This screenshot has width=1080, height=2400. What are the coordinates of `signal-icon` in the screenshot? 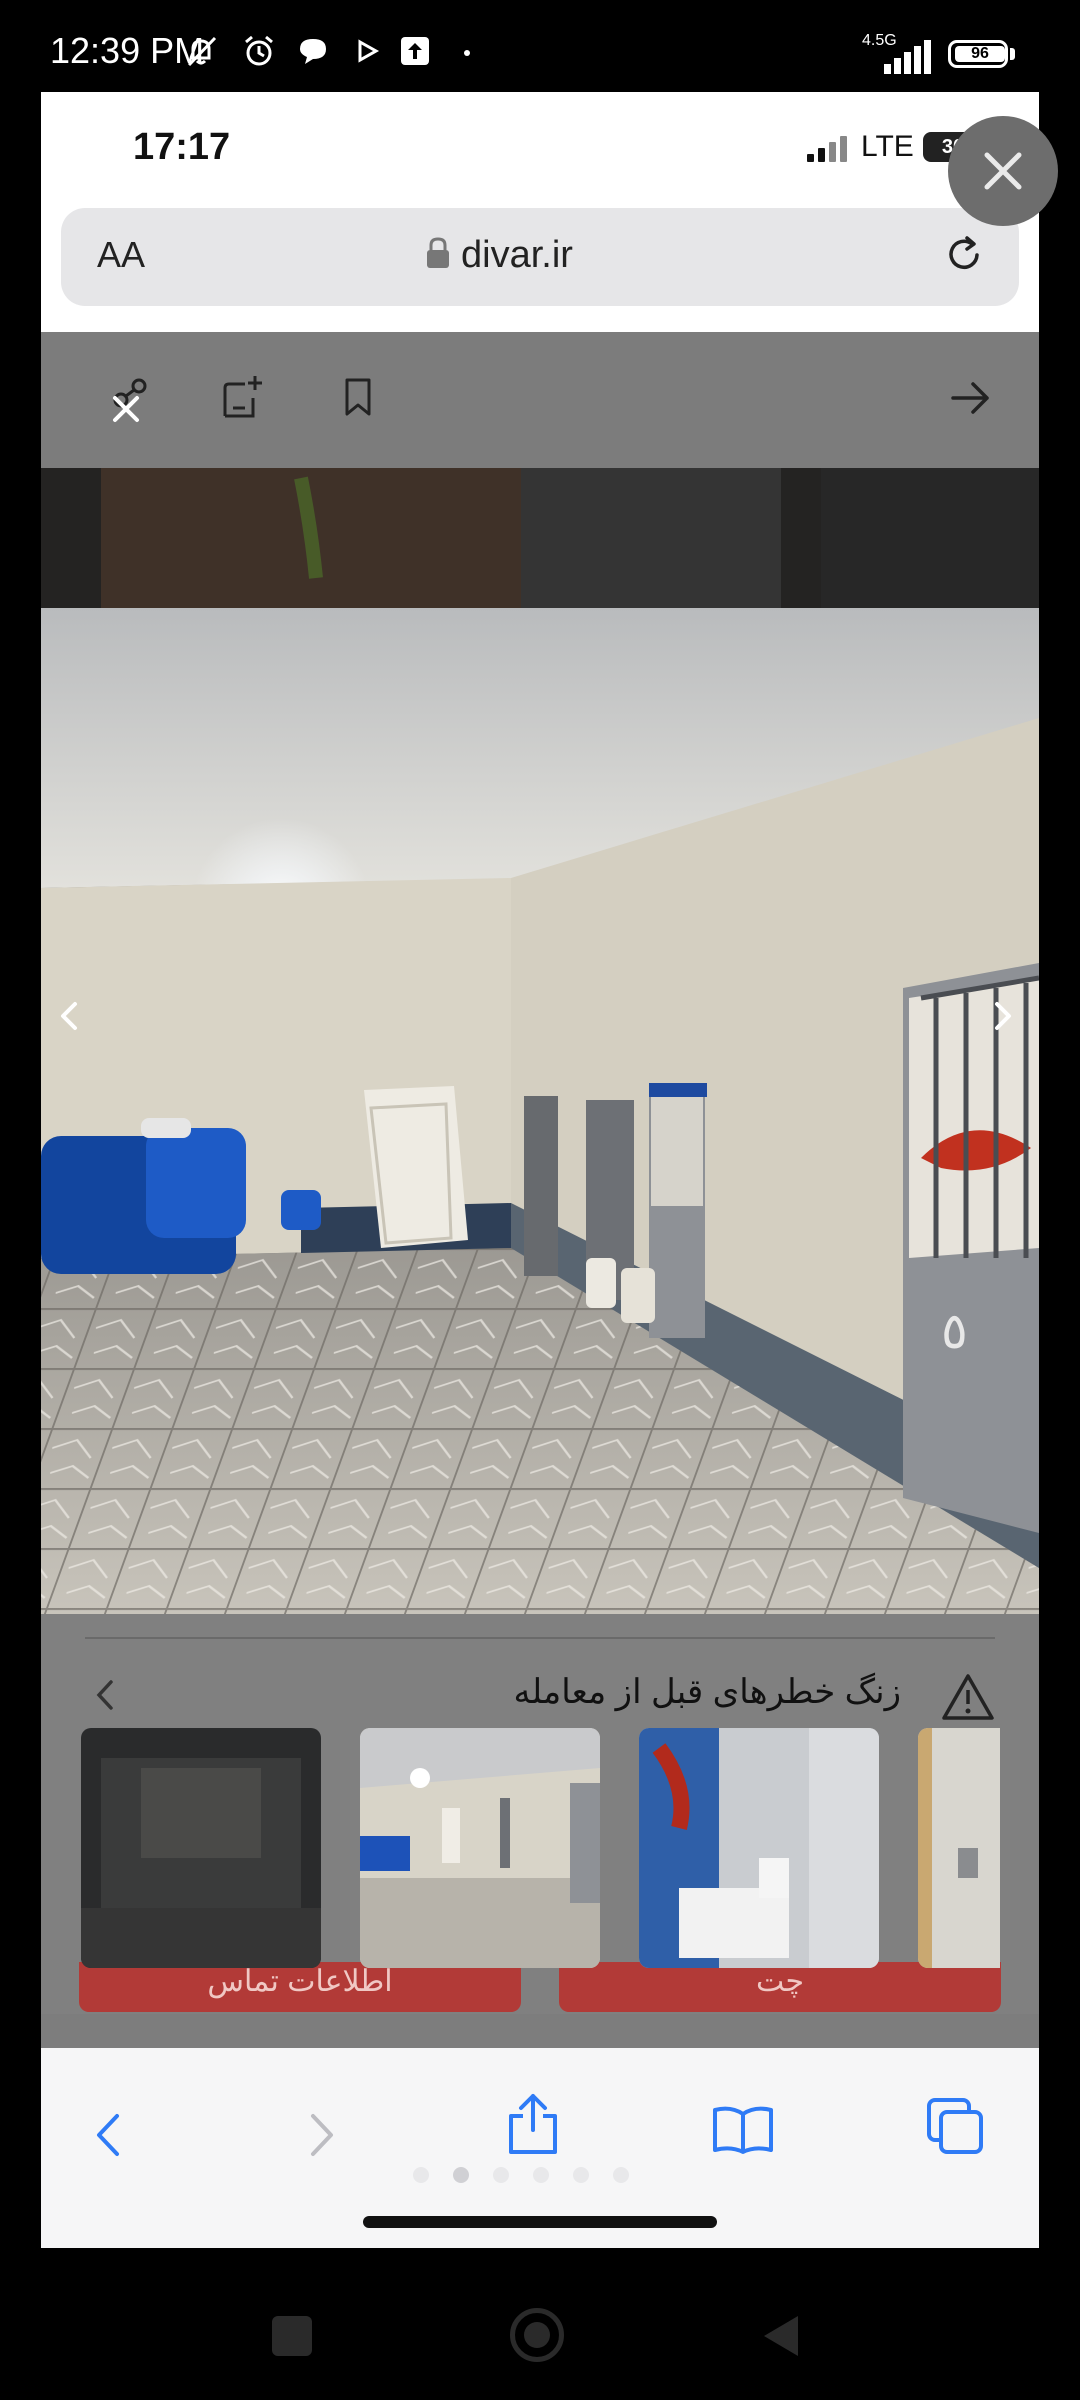 It's located at (907, 57).